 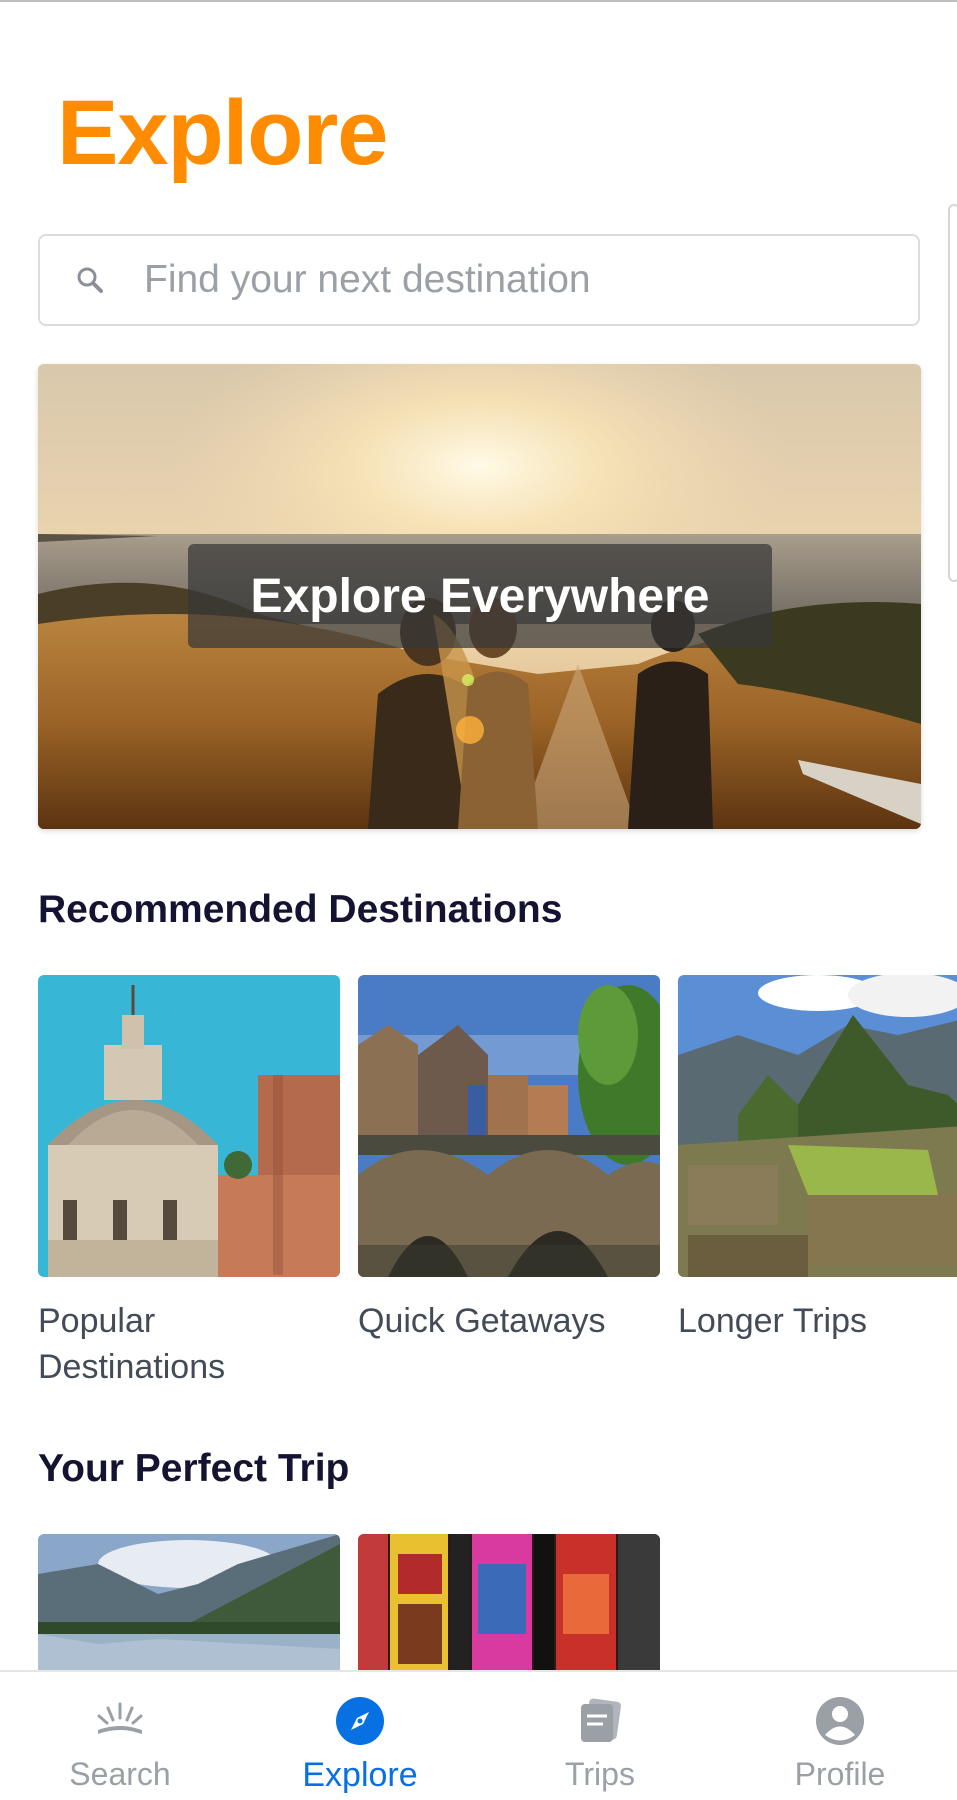 I want to click on your-perfect-trip-heading: Your Perfect Trip, so click(x=194, y=1468).